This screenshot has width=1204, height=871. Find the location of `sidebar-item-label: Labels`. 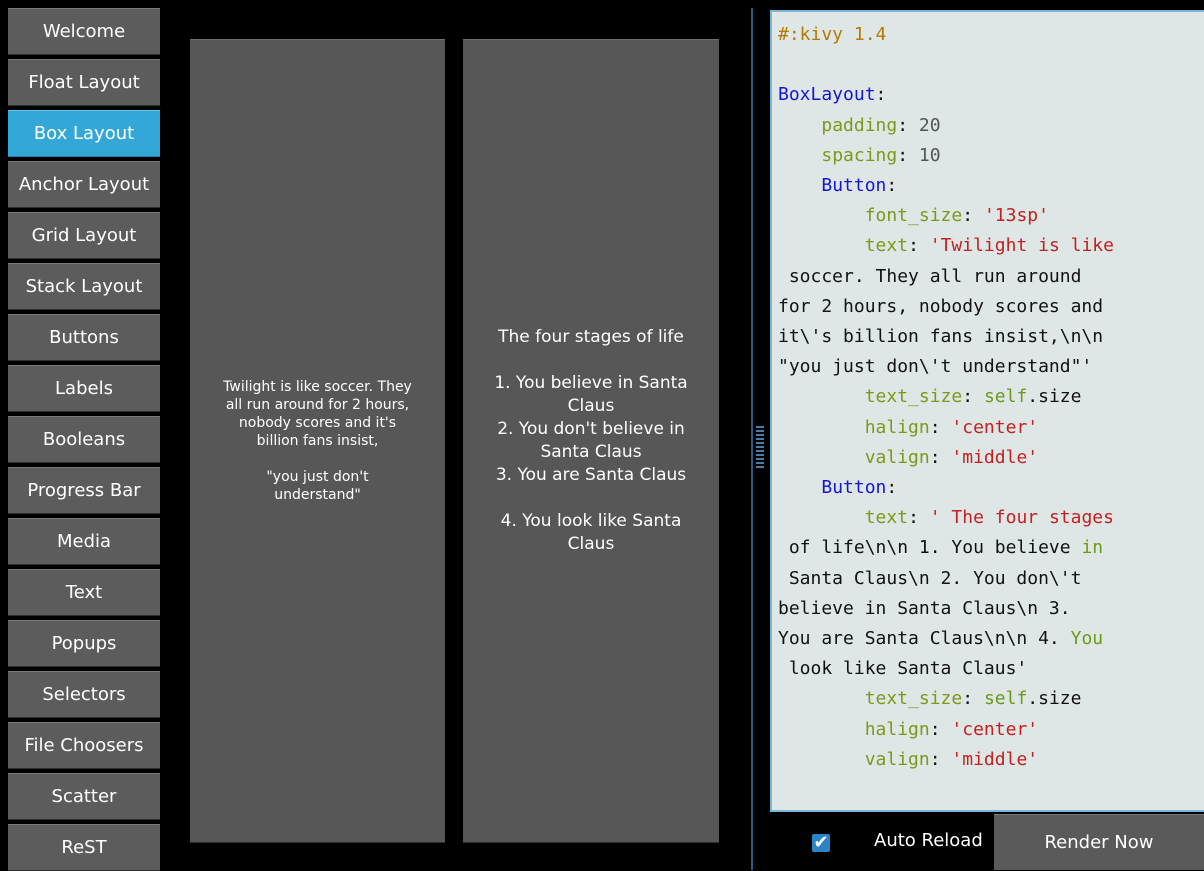

sidebar-item-label: Labels is located at coordinates (84, 388).